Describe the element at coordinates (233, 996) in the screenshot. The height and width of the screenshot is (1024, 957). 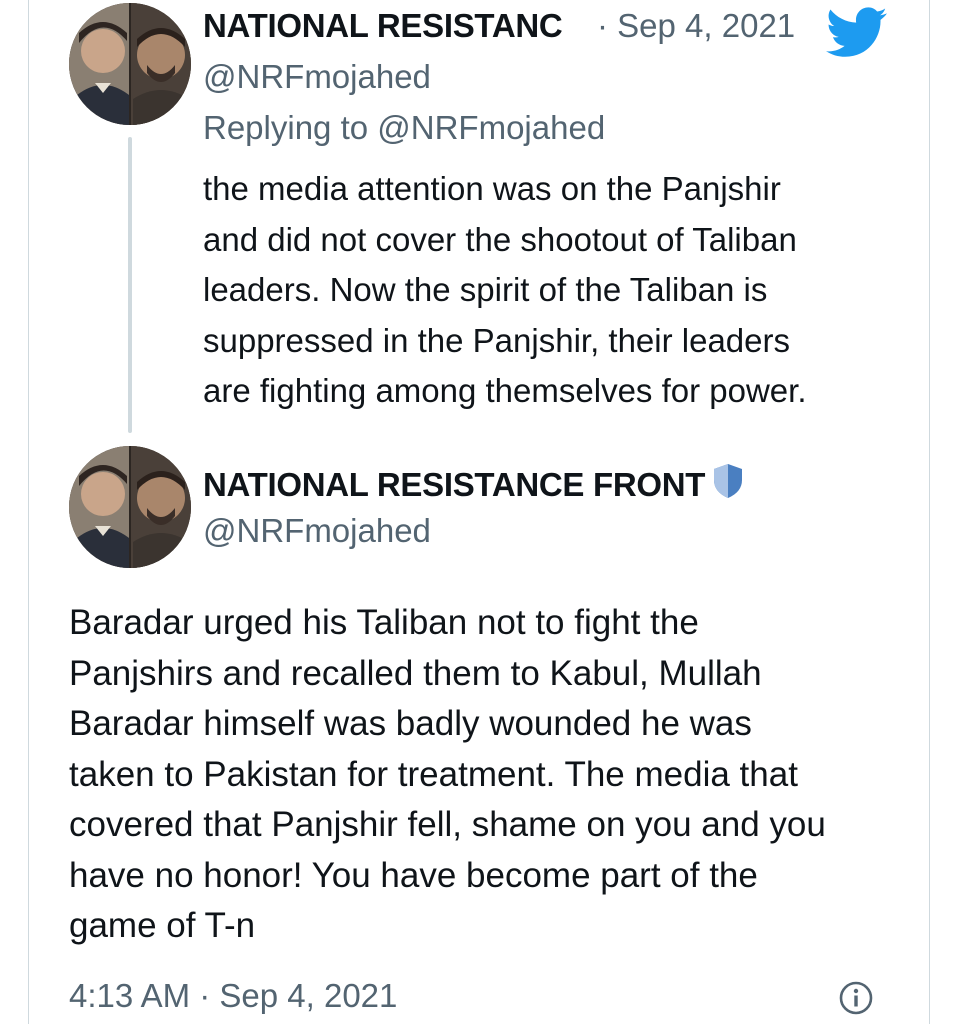
I see `tweet-timestamp: 4:13 AM · Sep 4, 2021` at that location.